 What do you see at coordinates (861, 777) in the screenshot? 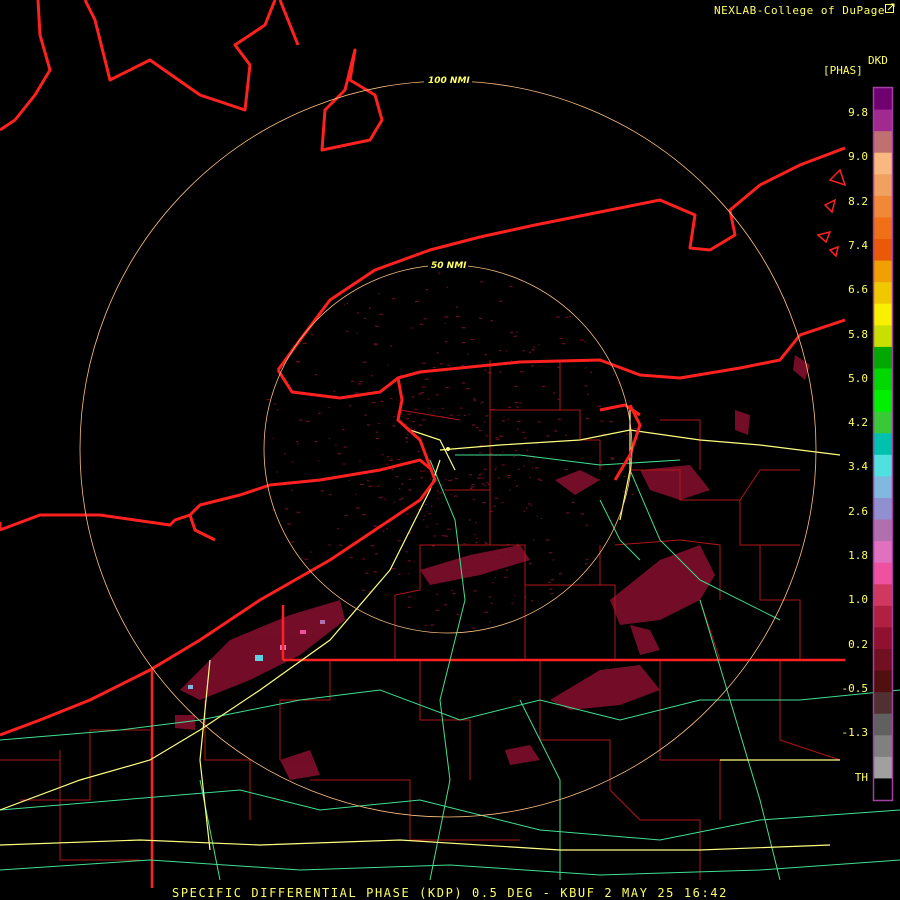
I see `legend-tick-label: TH` at bounding box center [861, 777].